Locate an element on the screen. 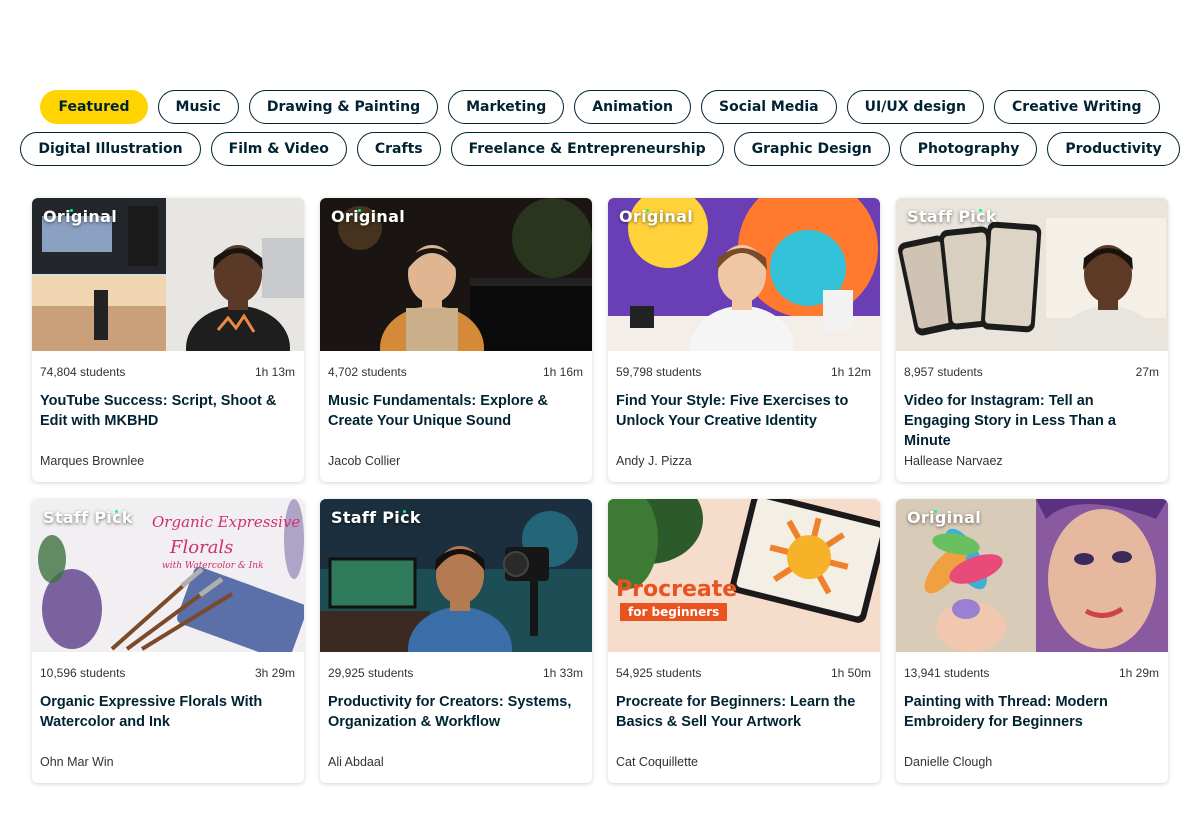 Image resolution: width=1200 pixels, height=825 pixels. course-meta: 29,925 students 1h 33m is located at coordinates (456, 668).